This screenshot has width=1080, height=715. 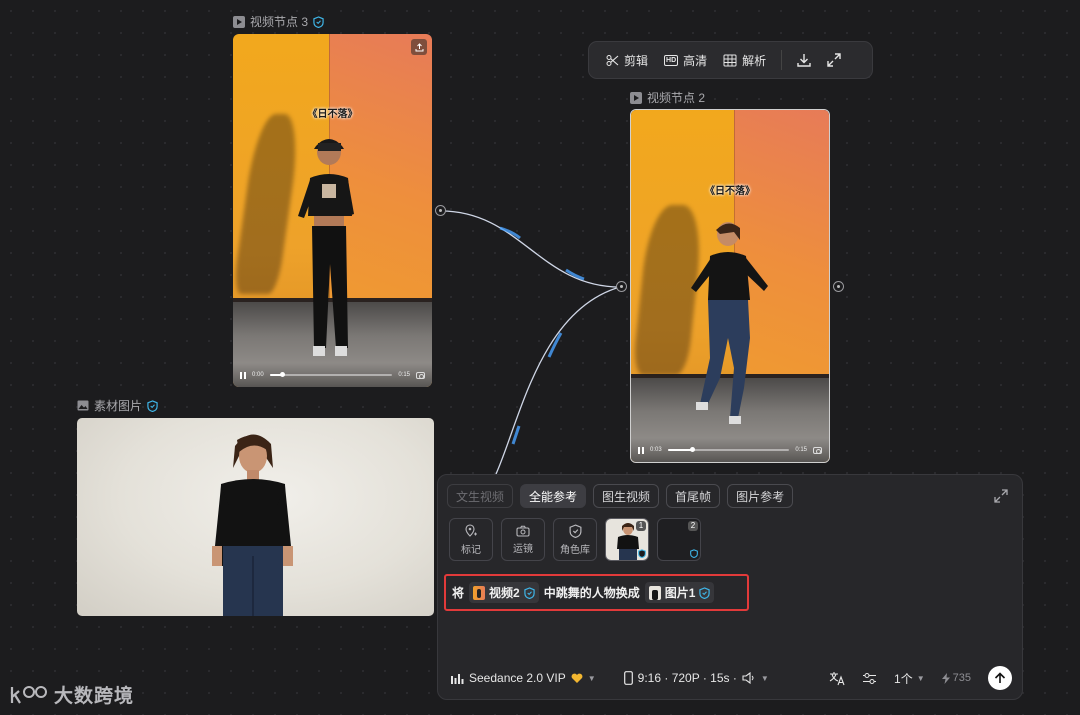 What do you see at coordinates (676, 98) in the screenshot?
I see `video-node-2-title: 视频节点 2` at bounding box center [676, 98].